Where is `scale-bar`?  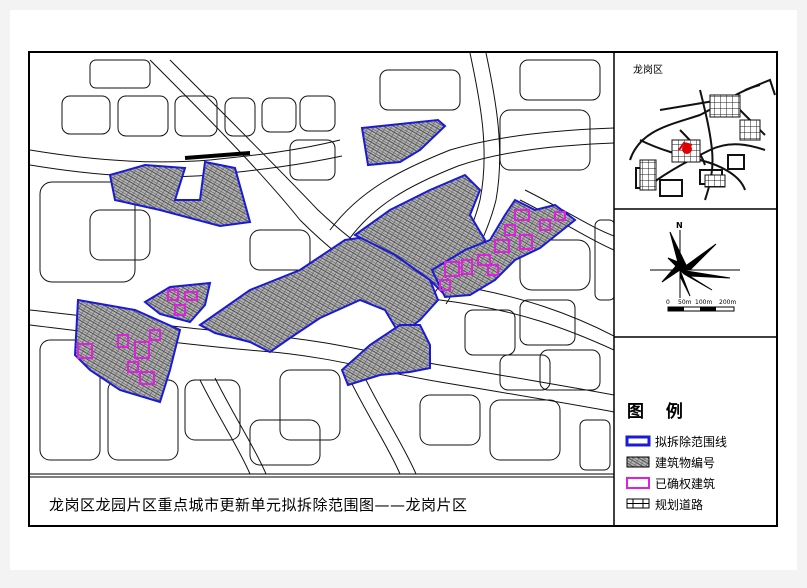
scale-bar is located at coordinates (701, 309).